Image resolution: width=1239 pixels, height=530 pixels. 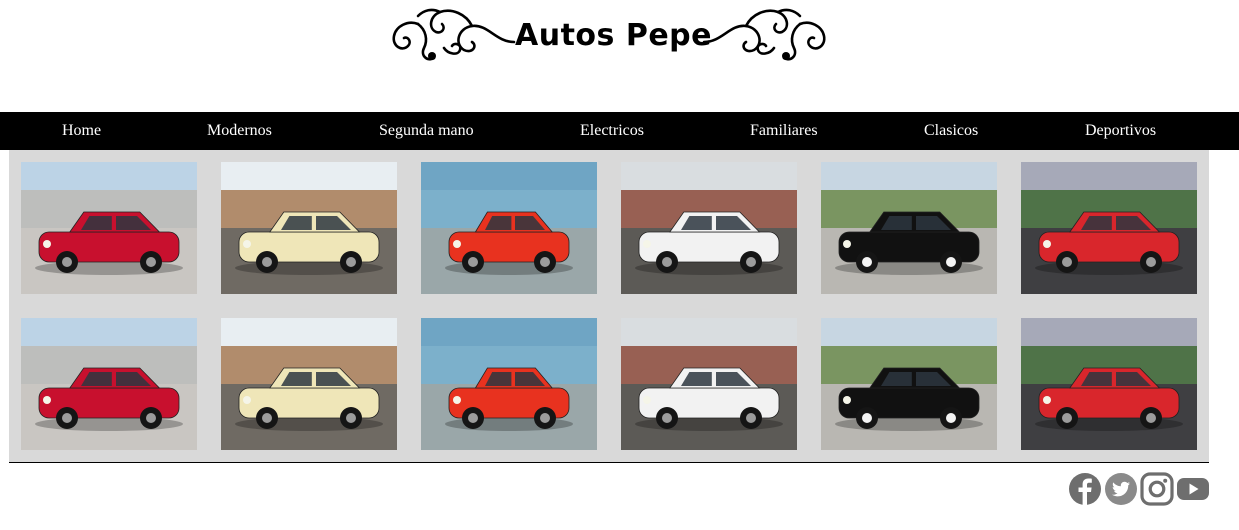 I want to click on site-logo: Autos Pepe, so click(x=609, y=34).